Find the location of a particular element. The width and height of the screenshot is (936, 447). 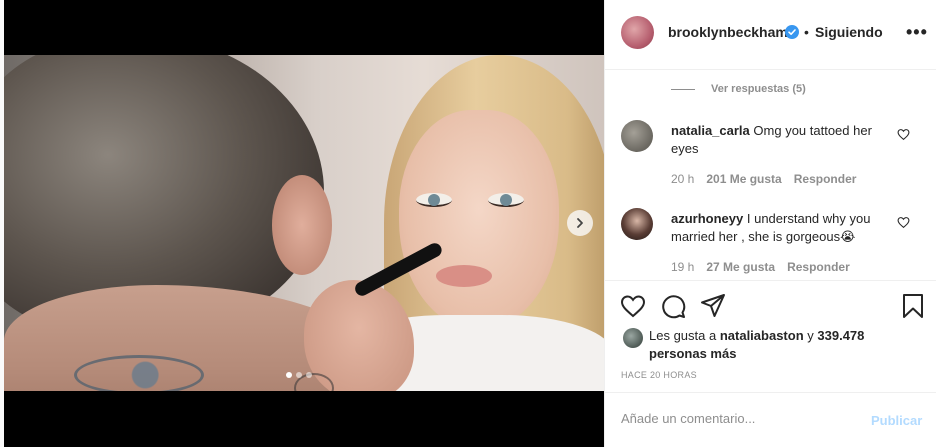

likes-prefix: Les gusta a is located at coordinates (683, 335).